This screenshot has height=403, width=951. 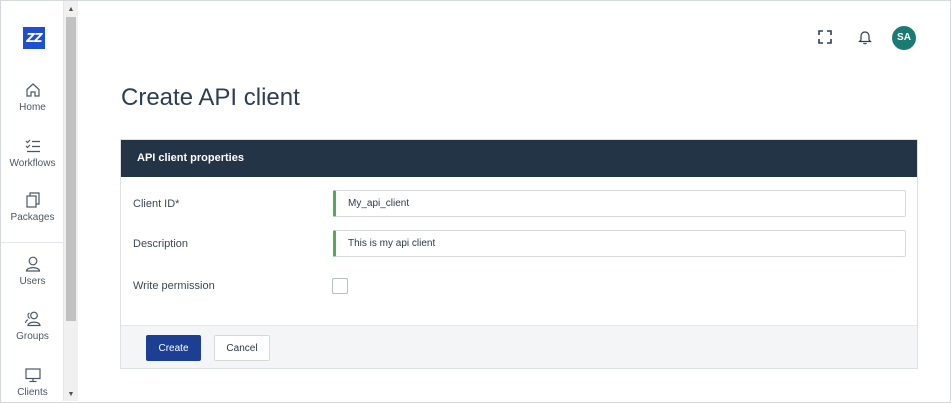 I want to click on sidebar-item-packages: Packages, so click(x=32, y=217).